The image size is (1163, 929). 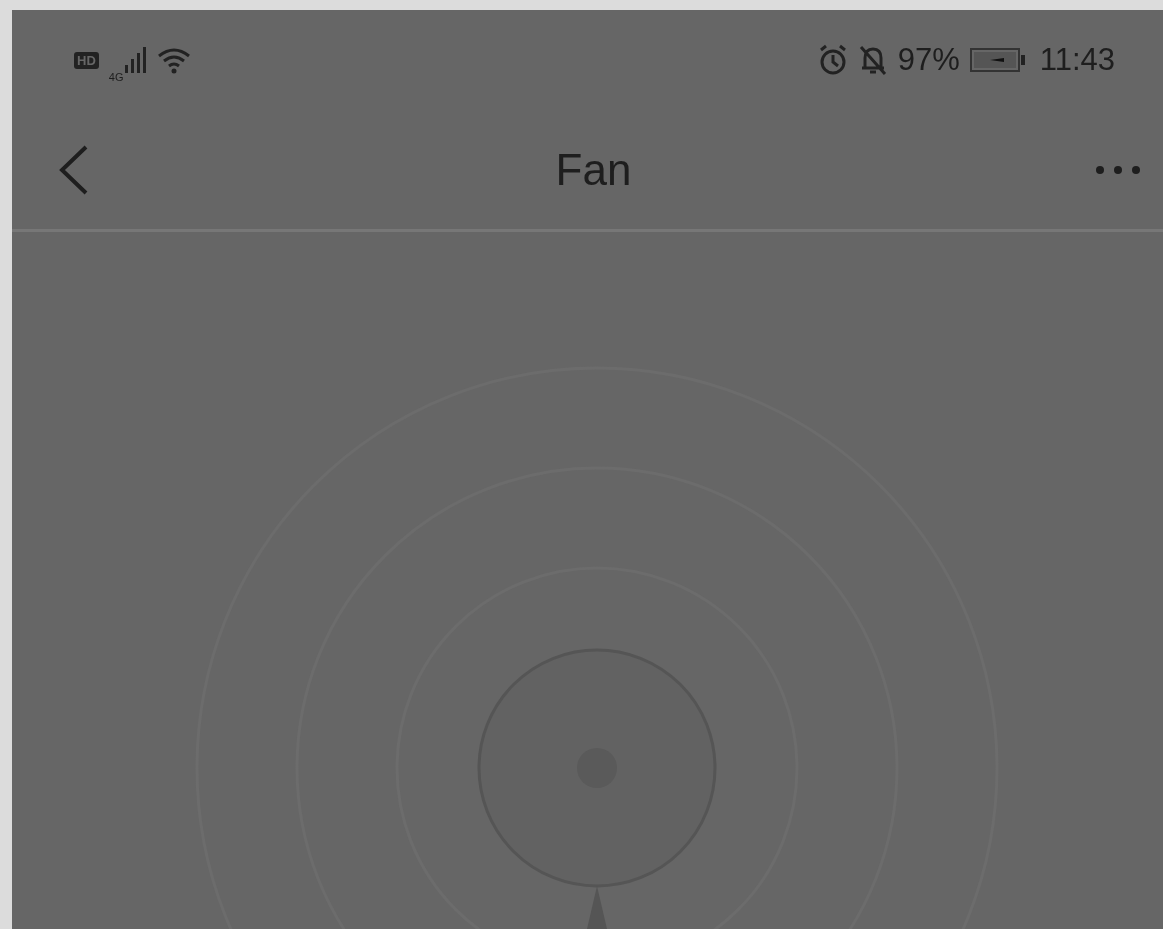 I want to click on network-type: 4G, so click(x=116, y=77).